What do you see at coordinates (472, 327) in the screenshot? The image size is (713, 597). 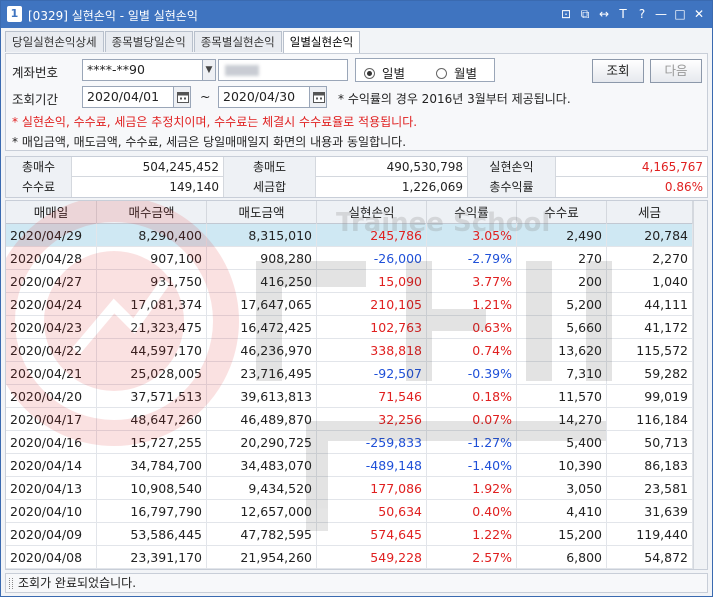 I see `cell-return-rate: 0.63%` at bounding box center [472, 327].